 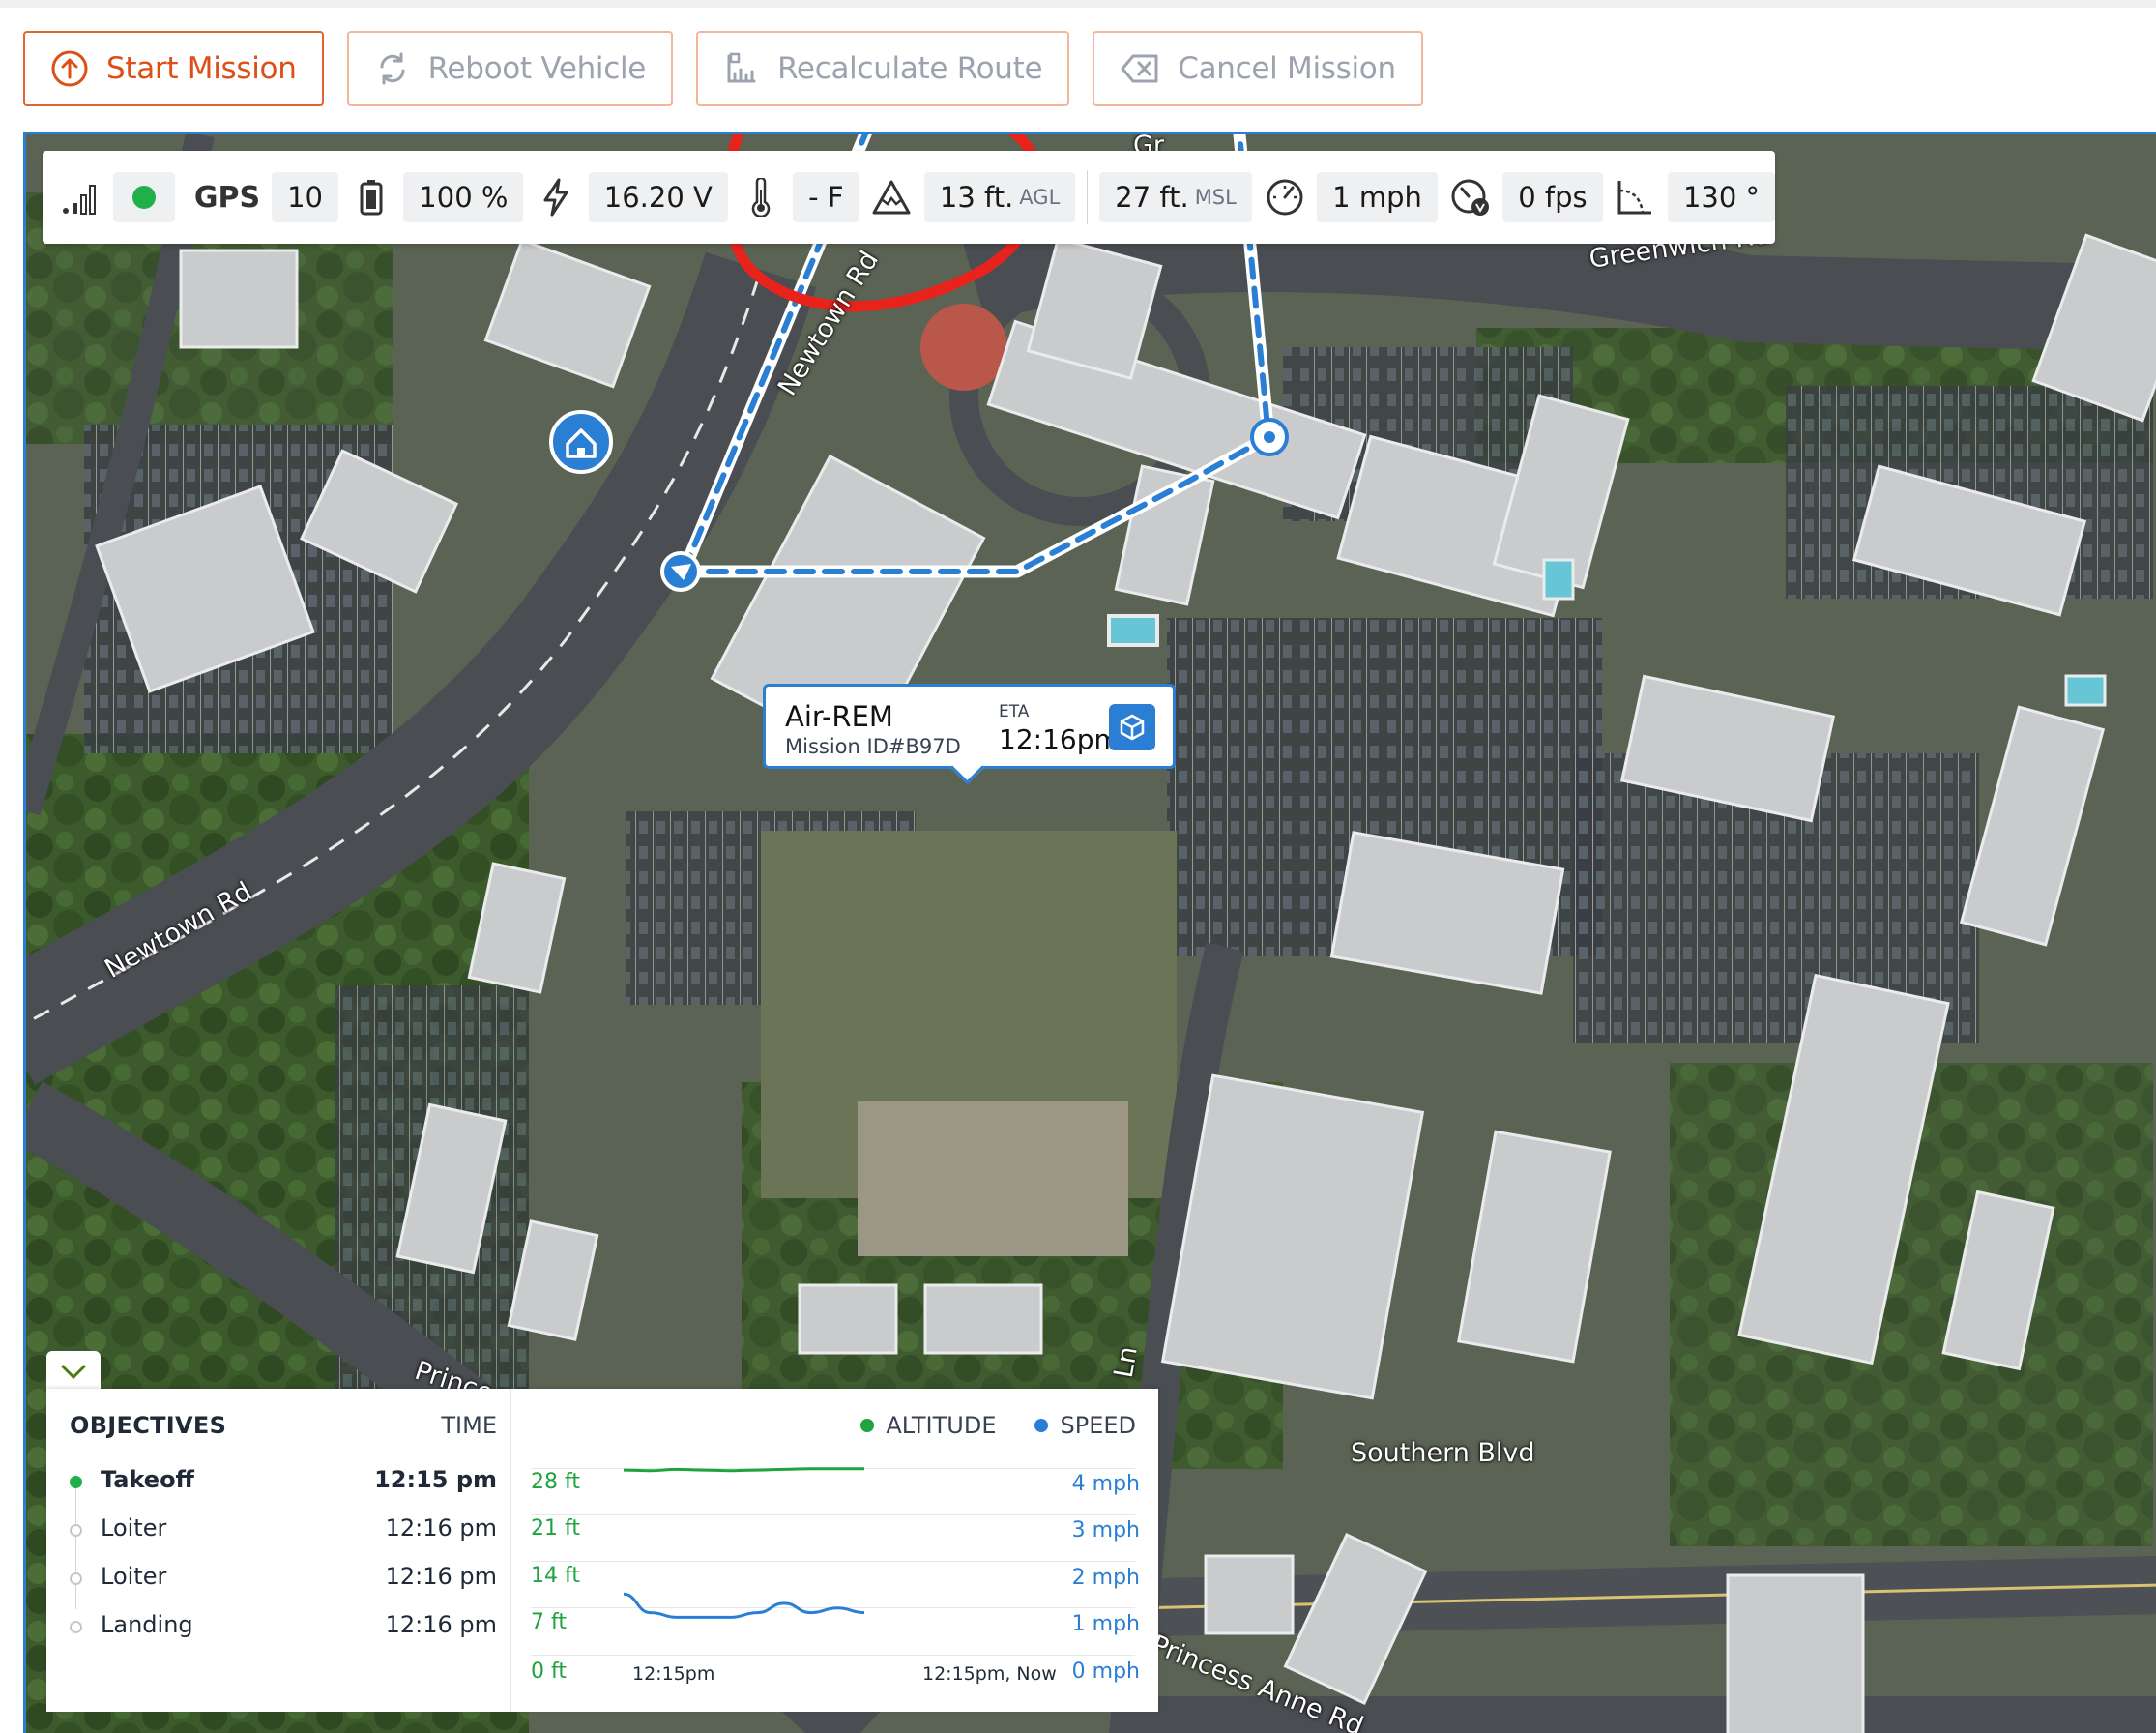 What do you see at coordinates (1721, 197) in the screenshot?
I see `heading-value: 130 °` at bounding box center [1721, 197].